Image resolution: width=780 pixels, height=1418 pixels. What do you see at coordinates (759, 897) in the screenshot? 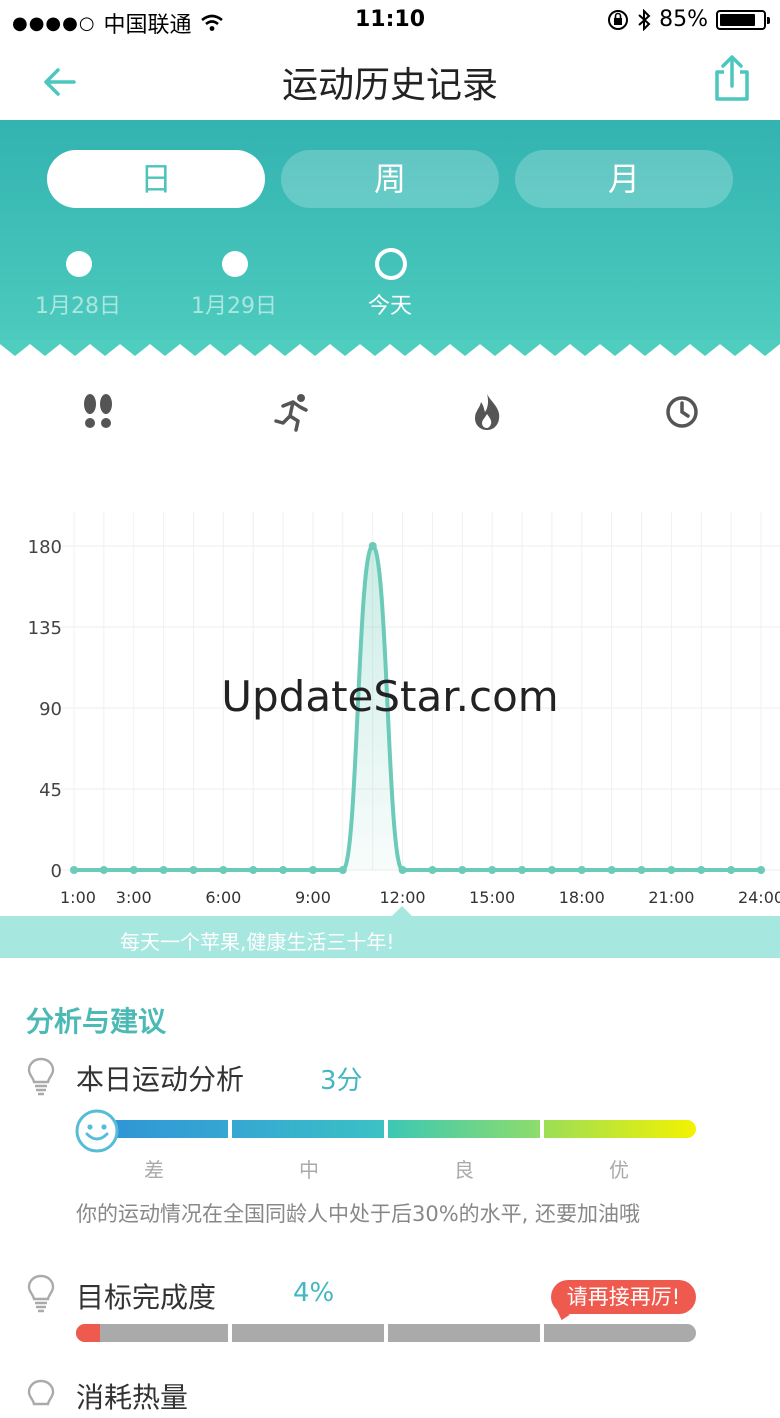
I see `x-tick-label: 24:00` at bounding box center [759, 897].